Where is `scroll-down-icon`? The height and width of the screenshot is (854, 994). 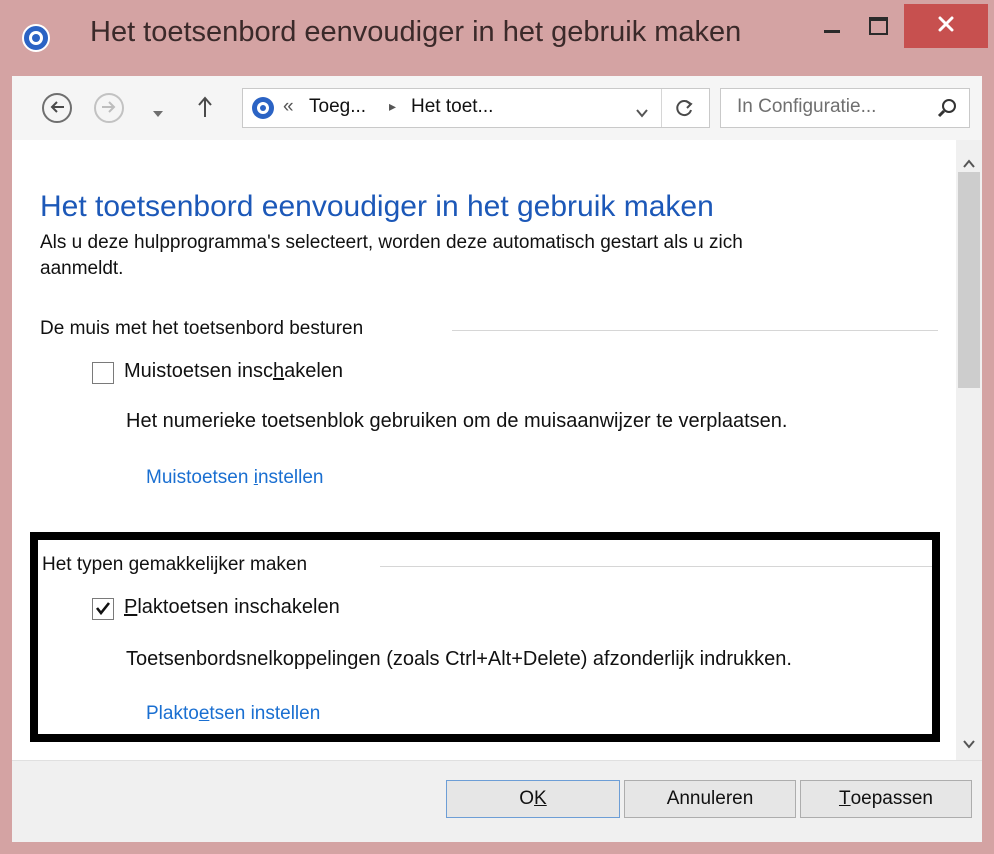 scroll-down-icon is located at coordinates (969, 743).